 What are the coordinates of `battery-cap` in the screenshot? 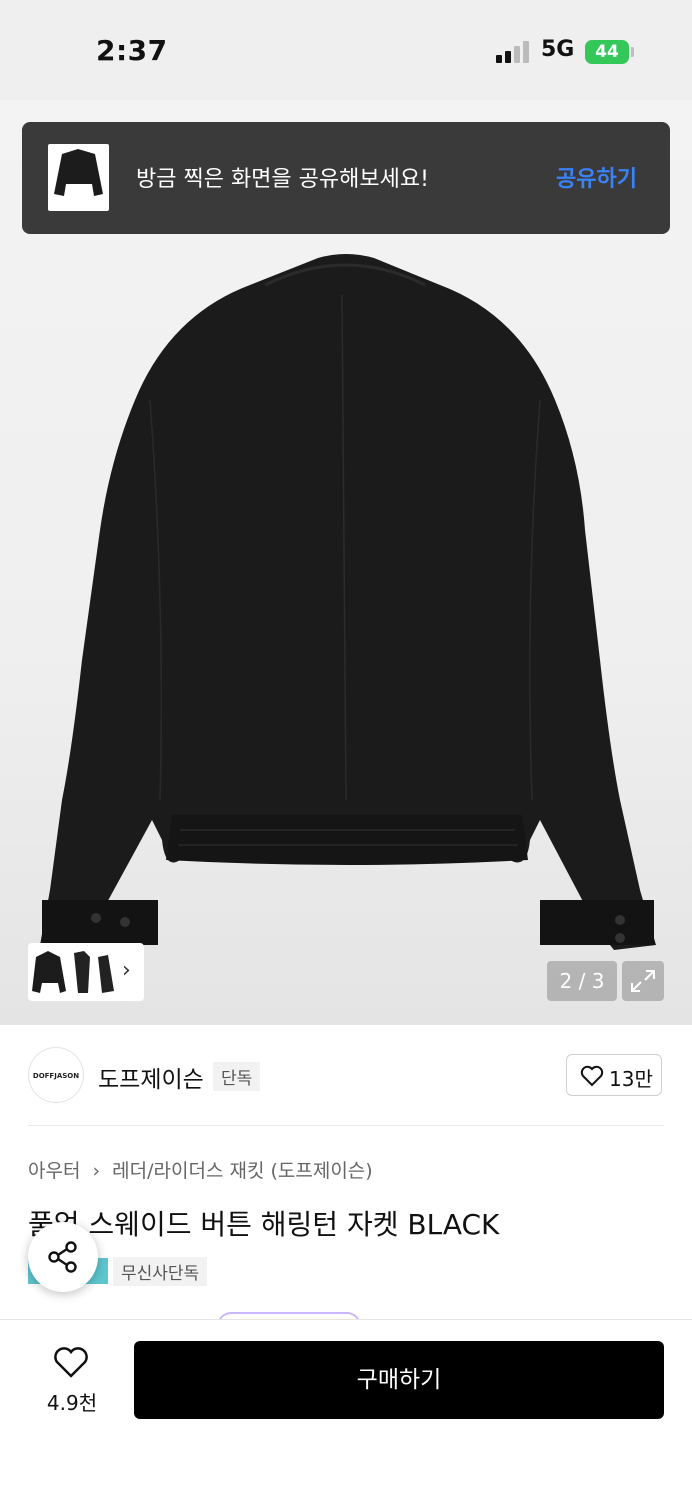 It's located at (632, 52).